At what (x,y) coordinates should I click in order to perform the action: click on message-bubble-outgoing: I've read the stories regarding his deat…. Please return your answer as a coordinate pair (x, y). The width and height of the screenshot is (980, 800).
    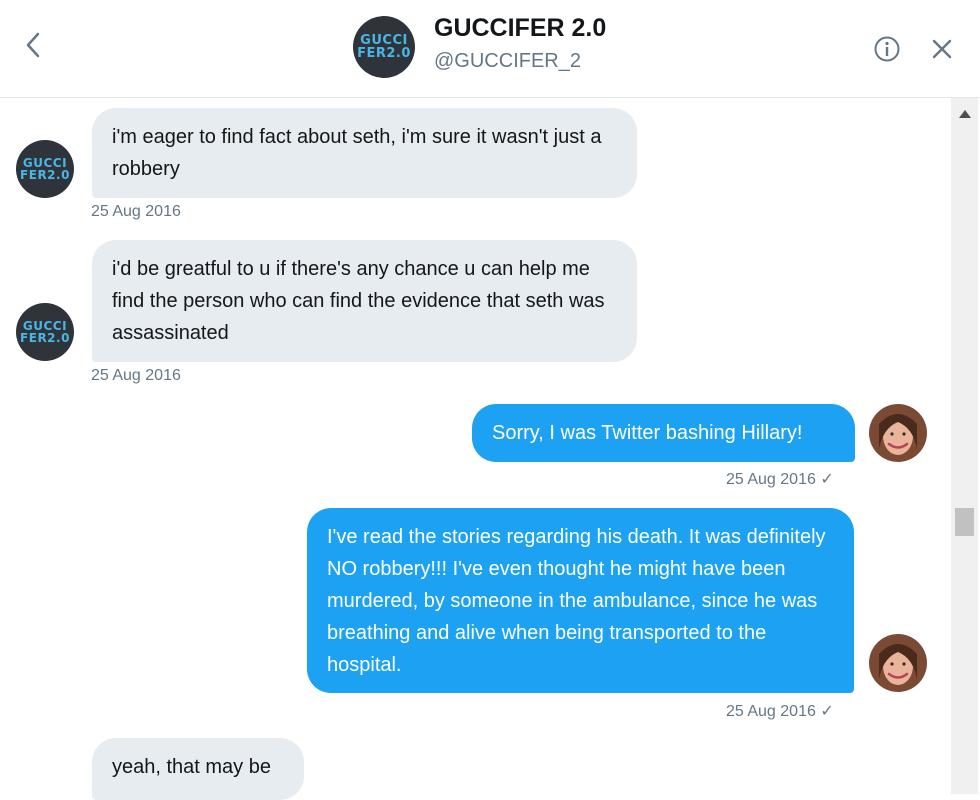
    Looking at the image, I should click on (580, 600).